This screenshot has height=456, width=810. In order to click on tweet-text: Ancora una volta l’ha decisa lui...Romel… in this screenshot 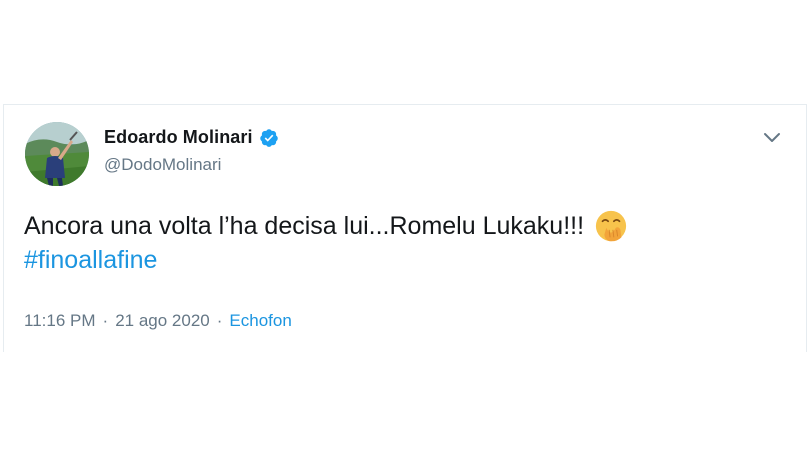, I will do `click(404, 243)`.